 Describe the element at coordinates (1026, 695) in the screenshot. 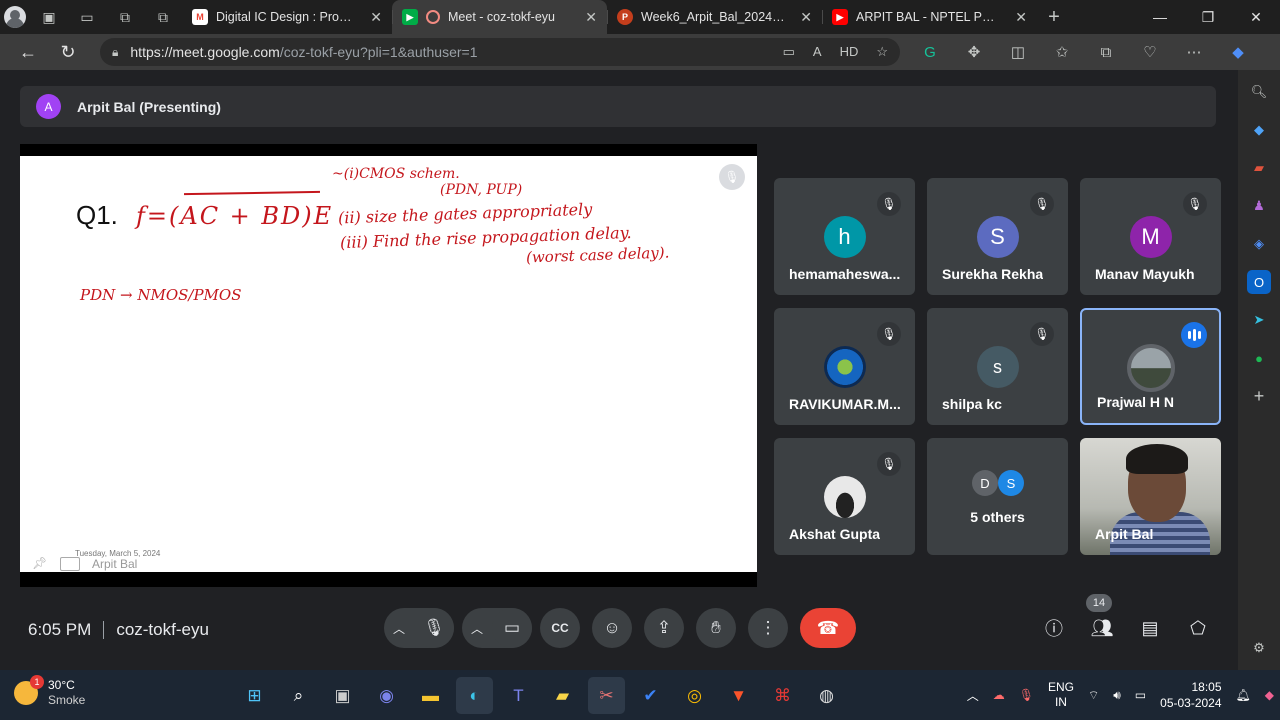

I see `mic-in-use-icon: 🎙︎` at that location.